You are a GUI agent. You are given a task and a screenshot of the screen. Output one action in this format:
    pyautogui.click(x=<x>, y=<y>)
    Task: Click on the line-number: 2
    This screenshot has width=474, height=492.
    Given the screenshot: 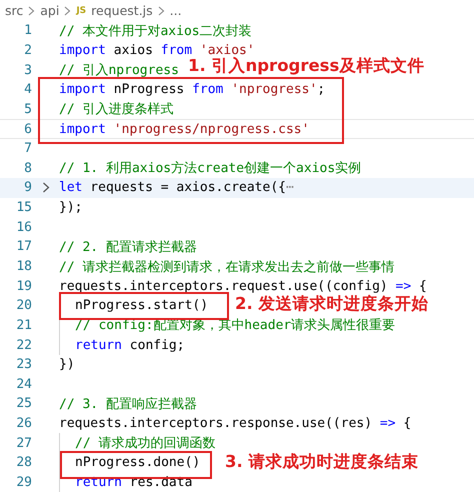 What is the action you would take?
    pyautogui.click(x=27, y=50)
    